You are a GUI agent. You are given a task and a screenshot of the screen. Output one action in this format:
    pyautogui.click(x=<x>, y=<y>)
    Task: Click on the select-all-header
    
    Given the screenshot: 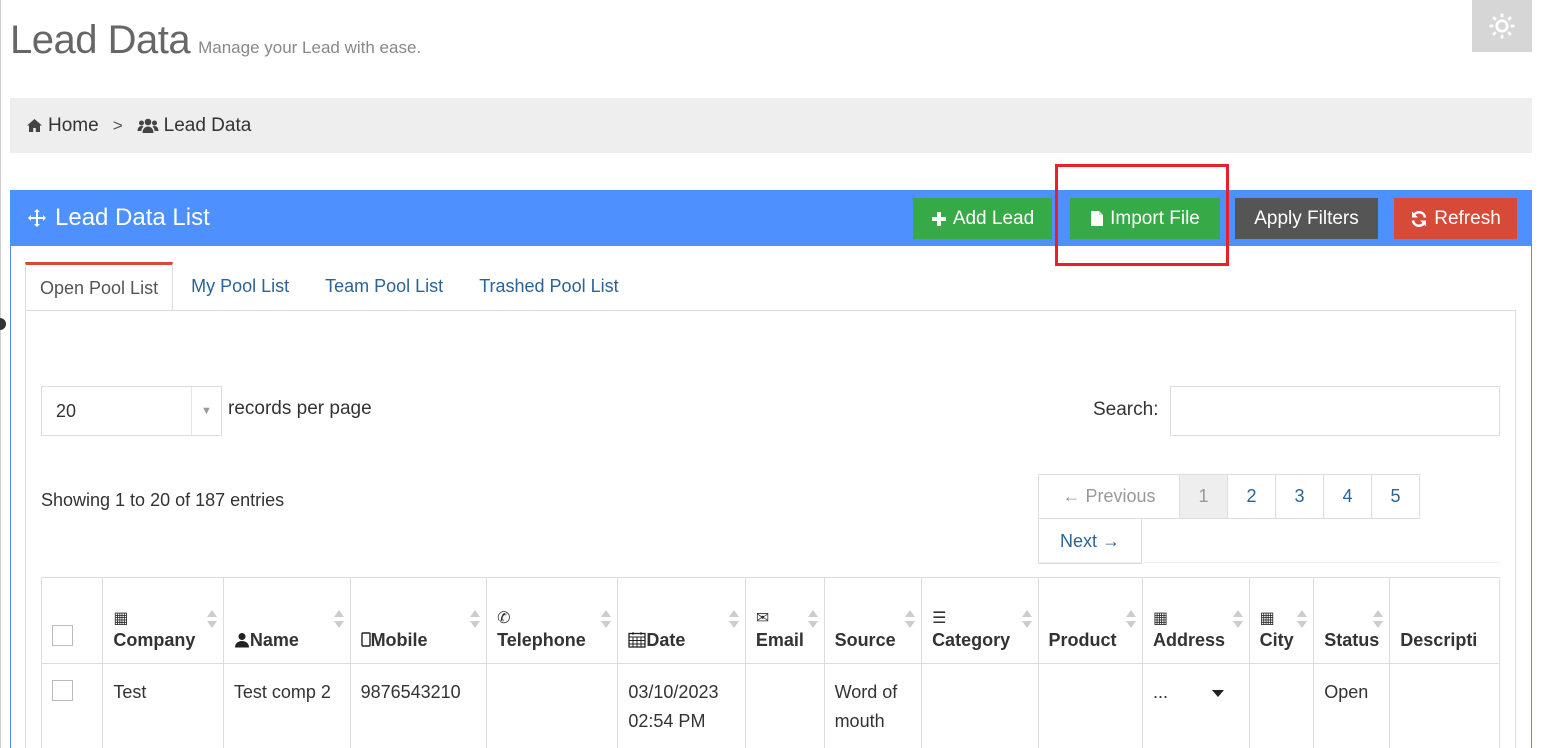 What is the action you would take?
    pyautogui.click(x=72, y=620)
    